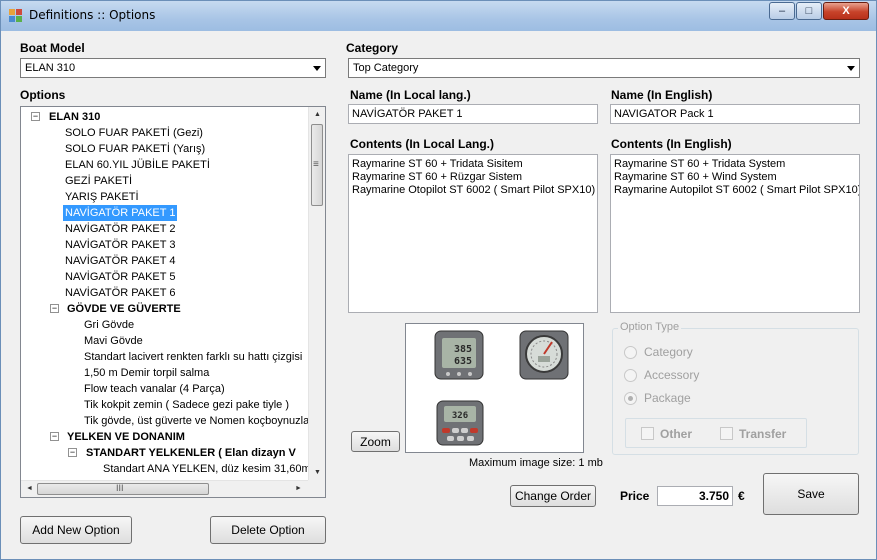 This screenshot has width=877, height=560. What do you see at coordinates (135, 149) in the screenshot?
I see `tree-item: SOLO FUAR PAKETİ (Yarış)` at bounding box center [135, 149].